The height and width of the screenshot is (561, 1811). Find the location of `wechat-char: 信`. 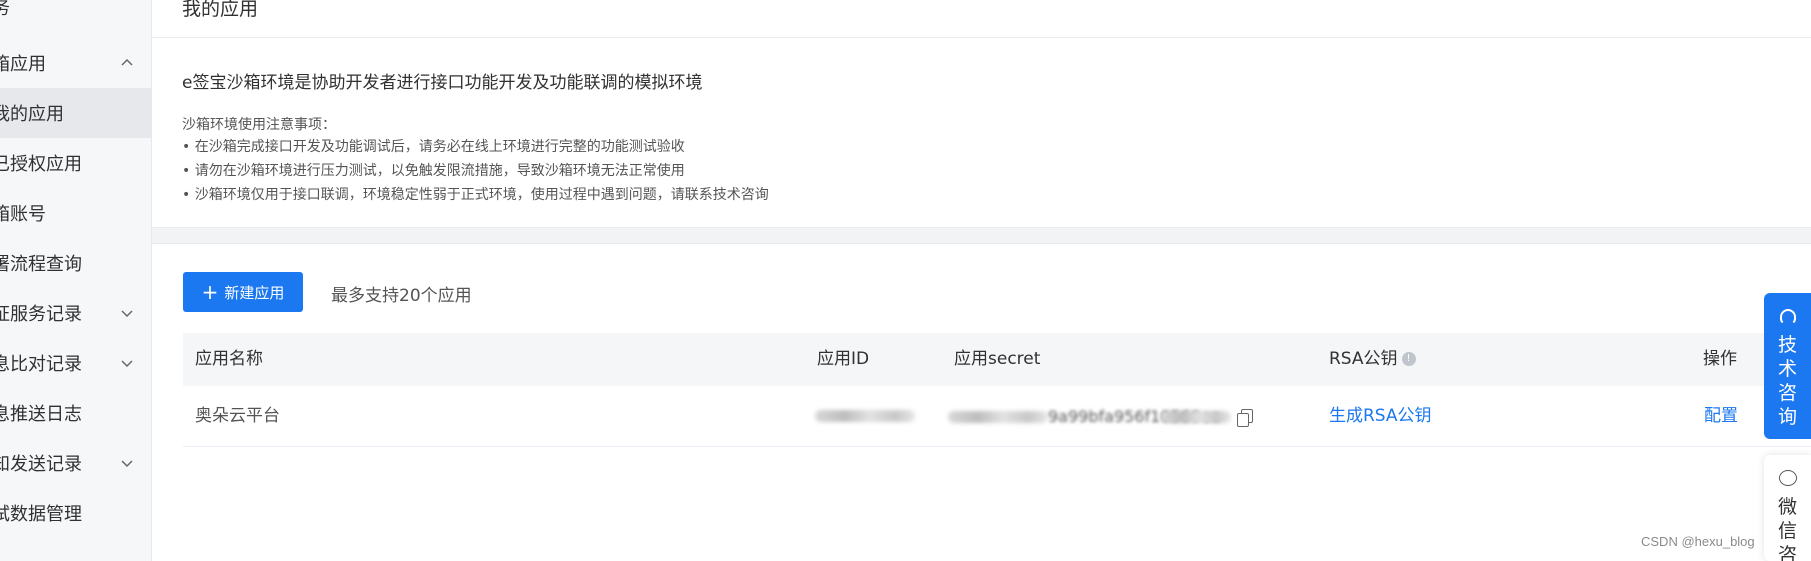

wechat-char: 信 is located at coordinates (1787, 531).